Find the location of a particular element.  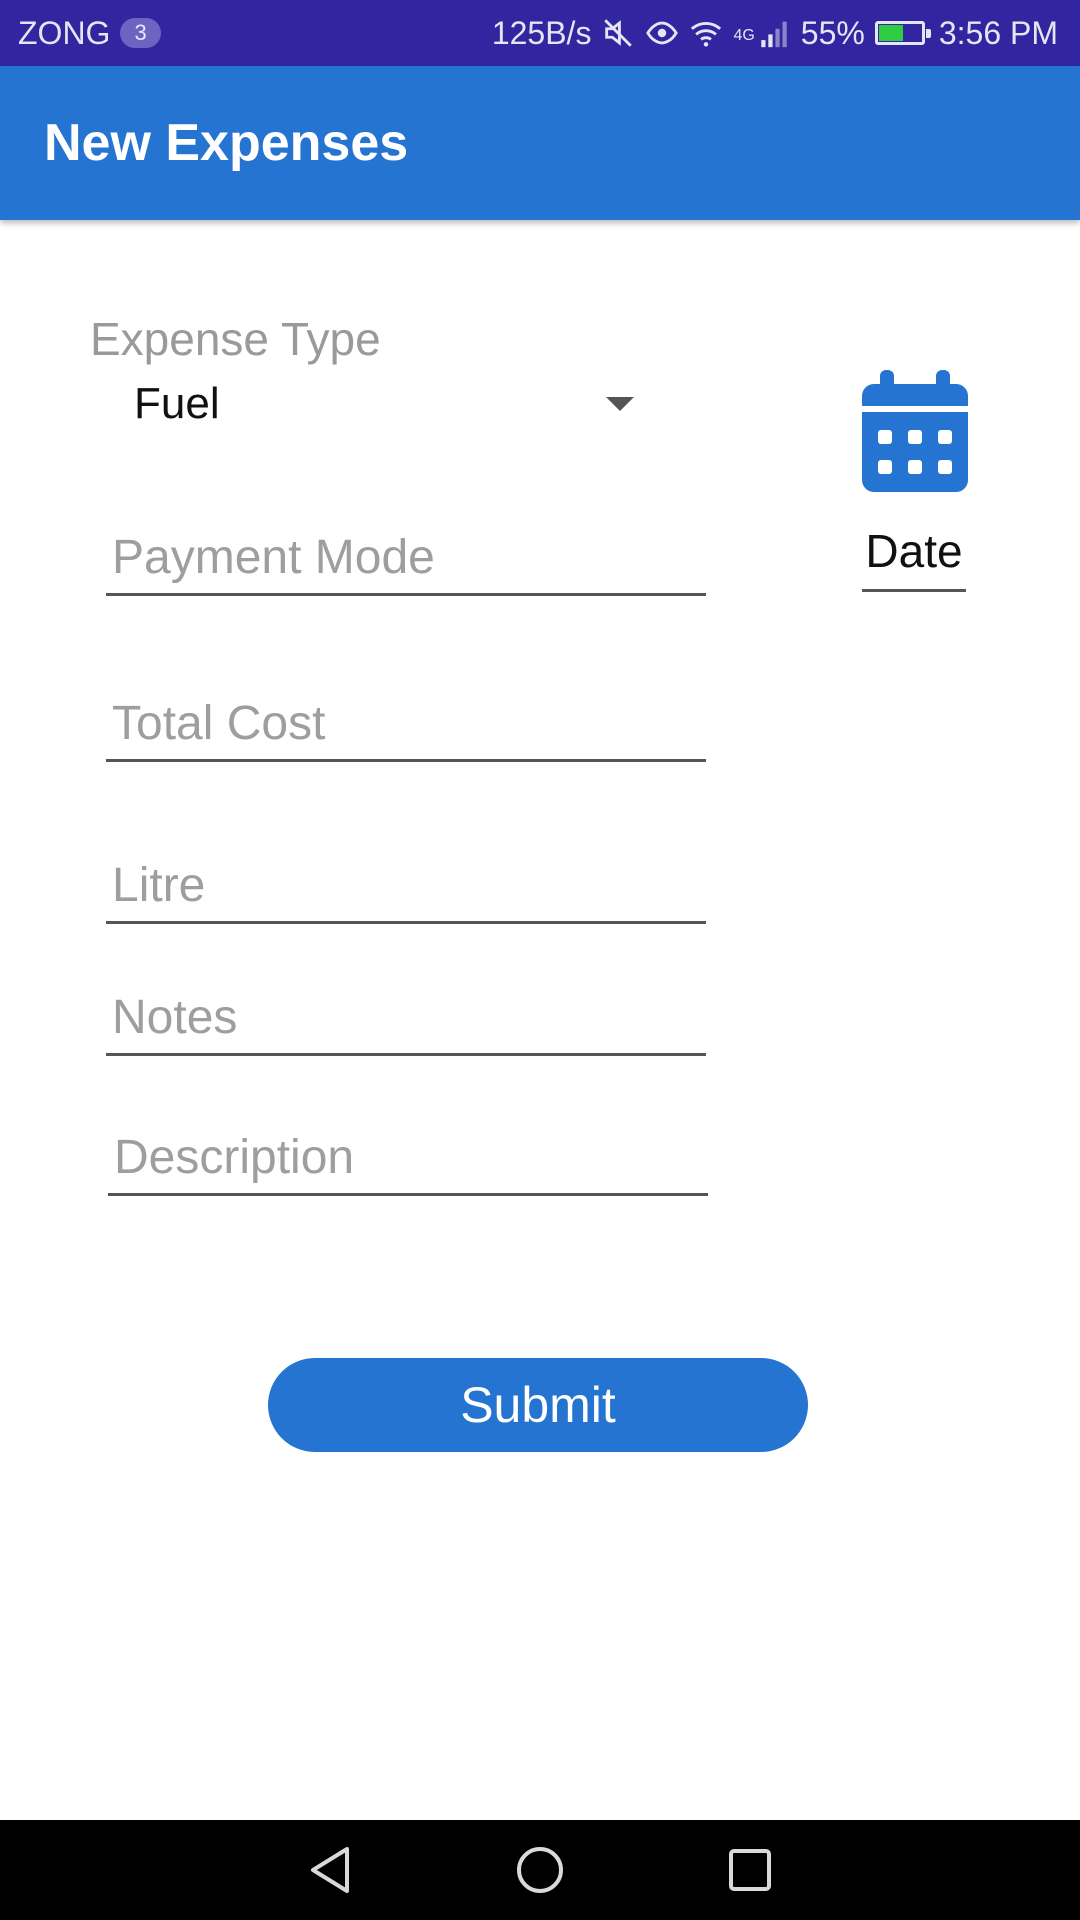

litre-field is located at coordinates (406, 888).